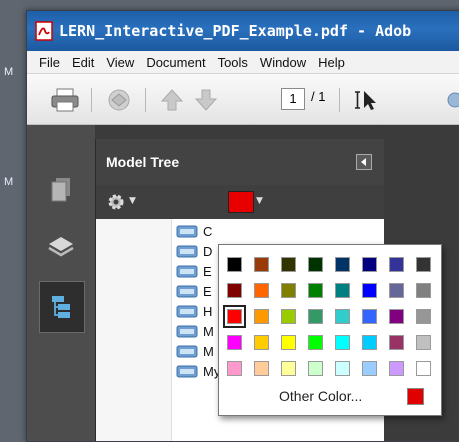 This screenshot has width=459, height=442. I want to click on menu-window: Window, so click(283, 62).